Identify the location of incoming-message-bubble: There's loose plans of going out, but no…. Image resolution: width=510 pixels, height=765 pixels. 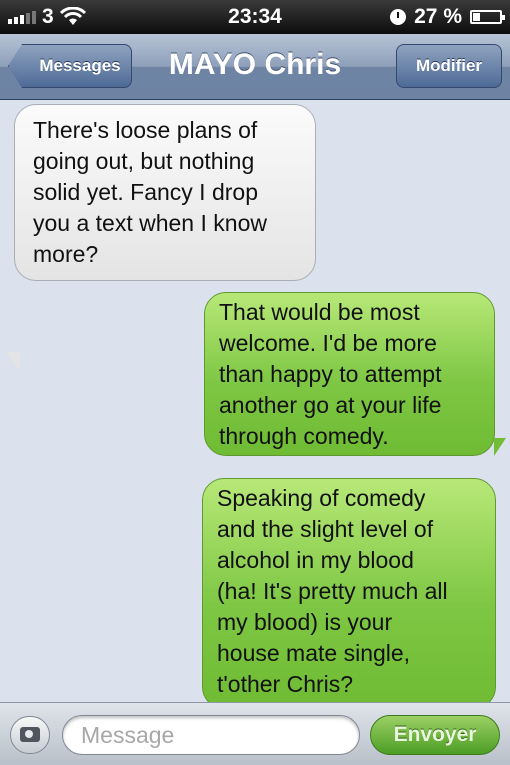
(165, 192).